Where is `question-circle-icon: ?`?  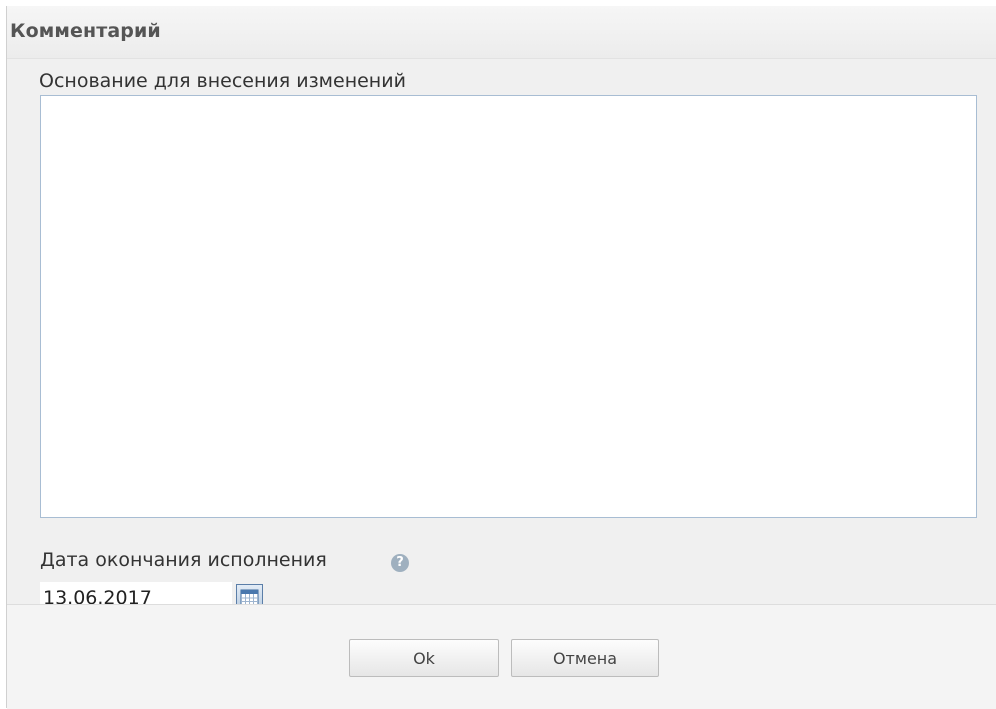 question-circle-icon: ? is located at coordinates (400, 563).